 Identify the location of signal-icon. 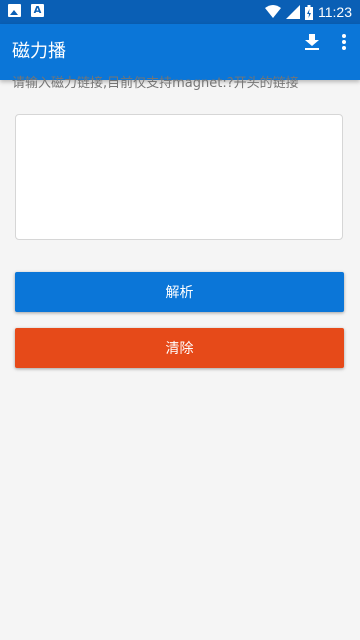
(293, 12).